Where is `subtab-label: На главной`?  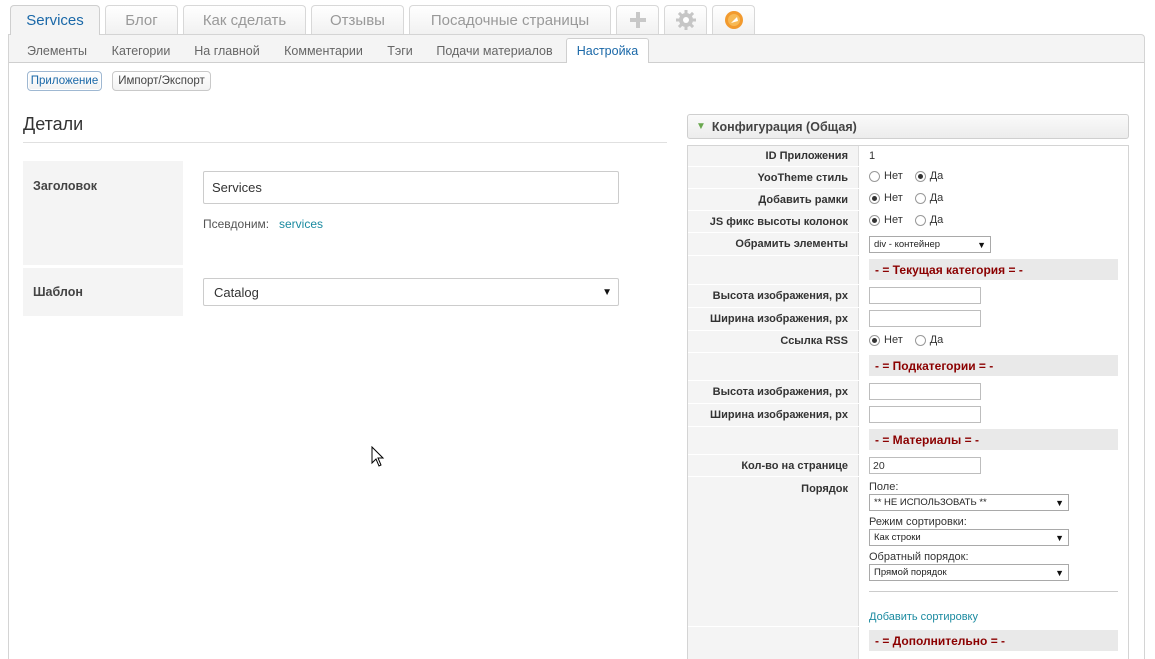 subtab-label: На главной is located at coordinates (227, 51).